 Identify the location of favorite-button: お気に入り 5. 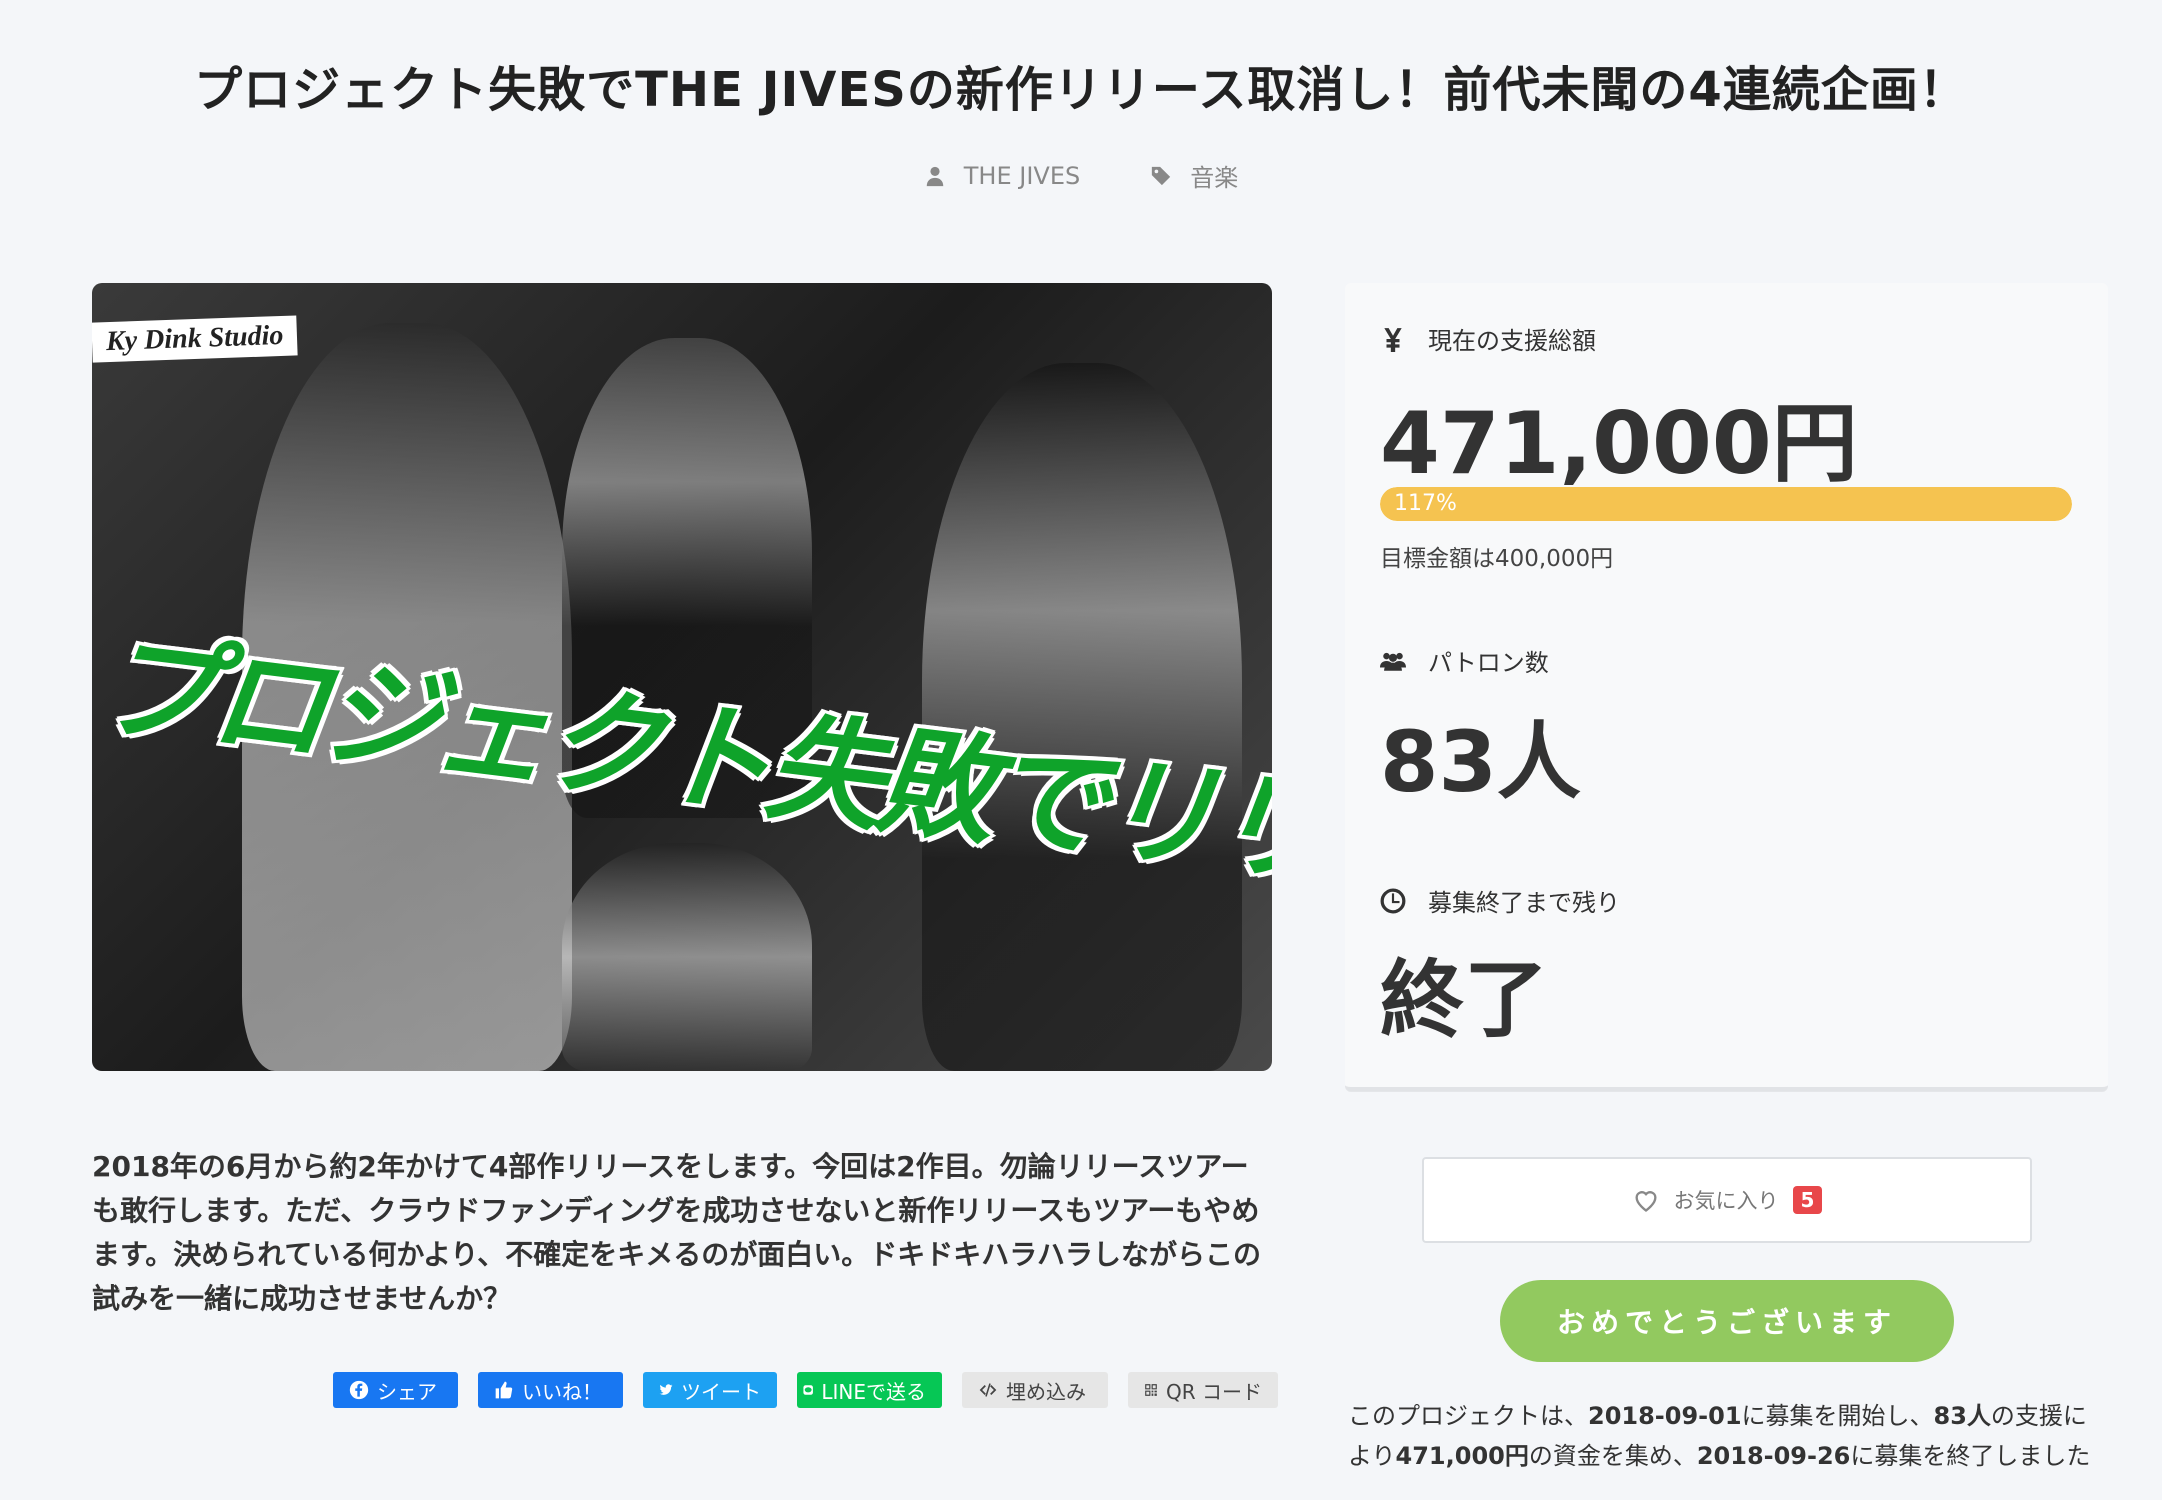
(1727, 1200).